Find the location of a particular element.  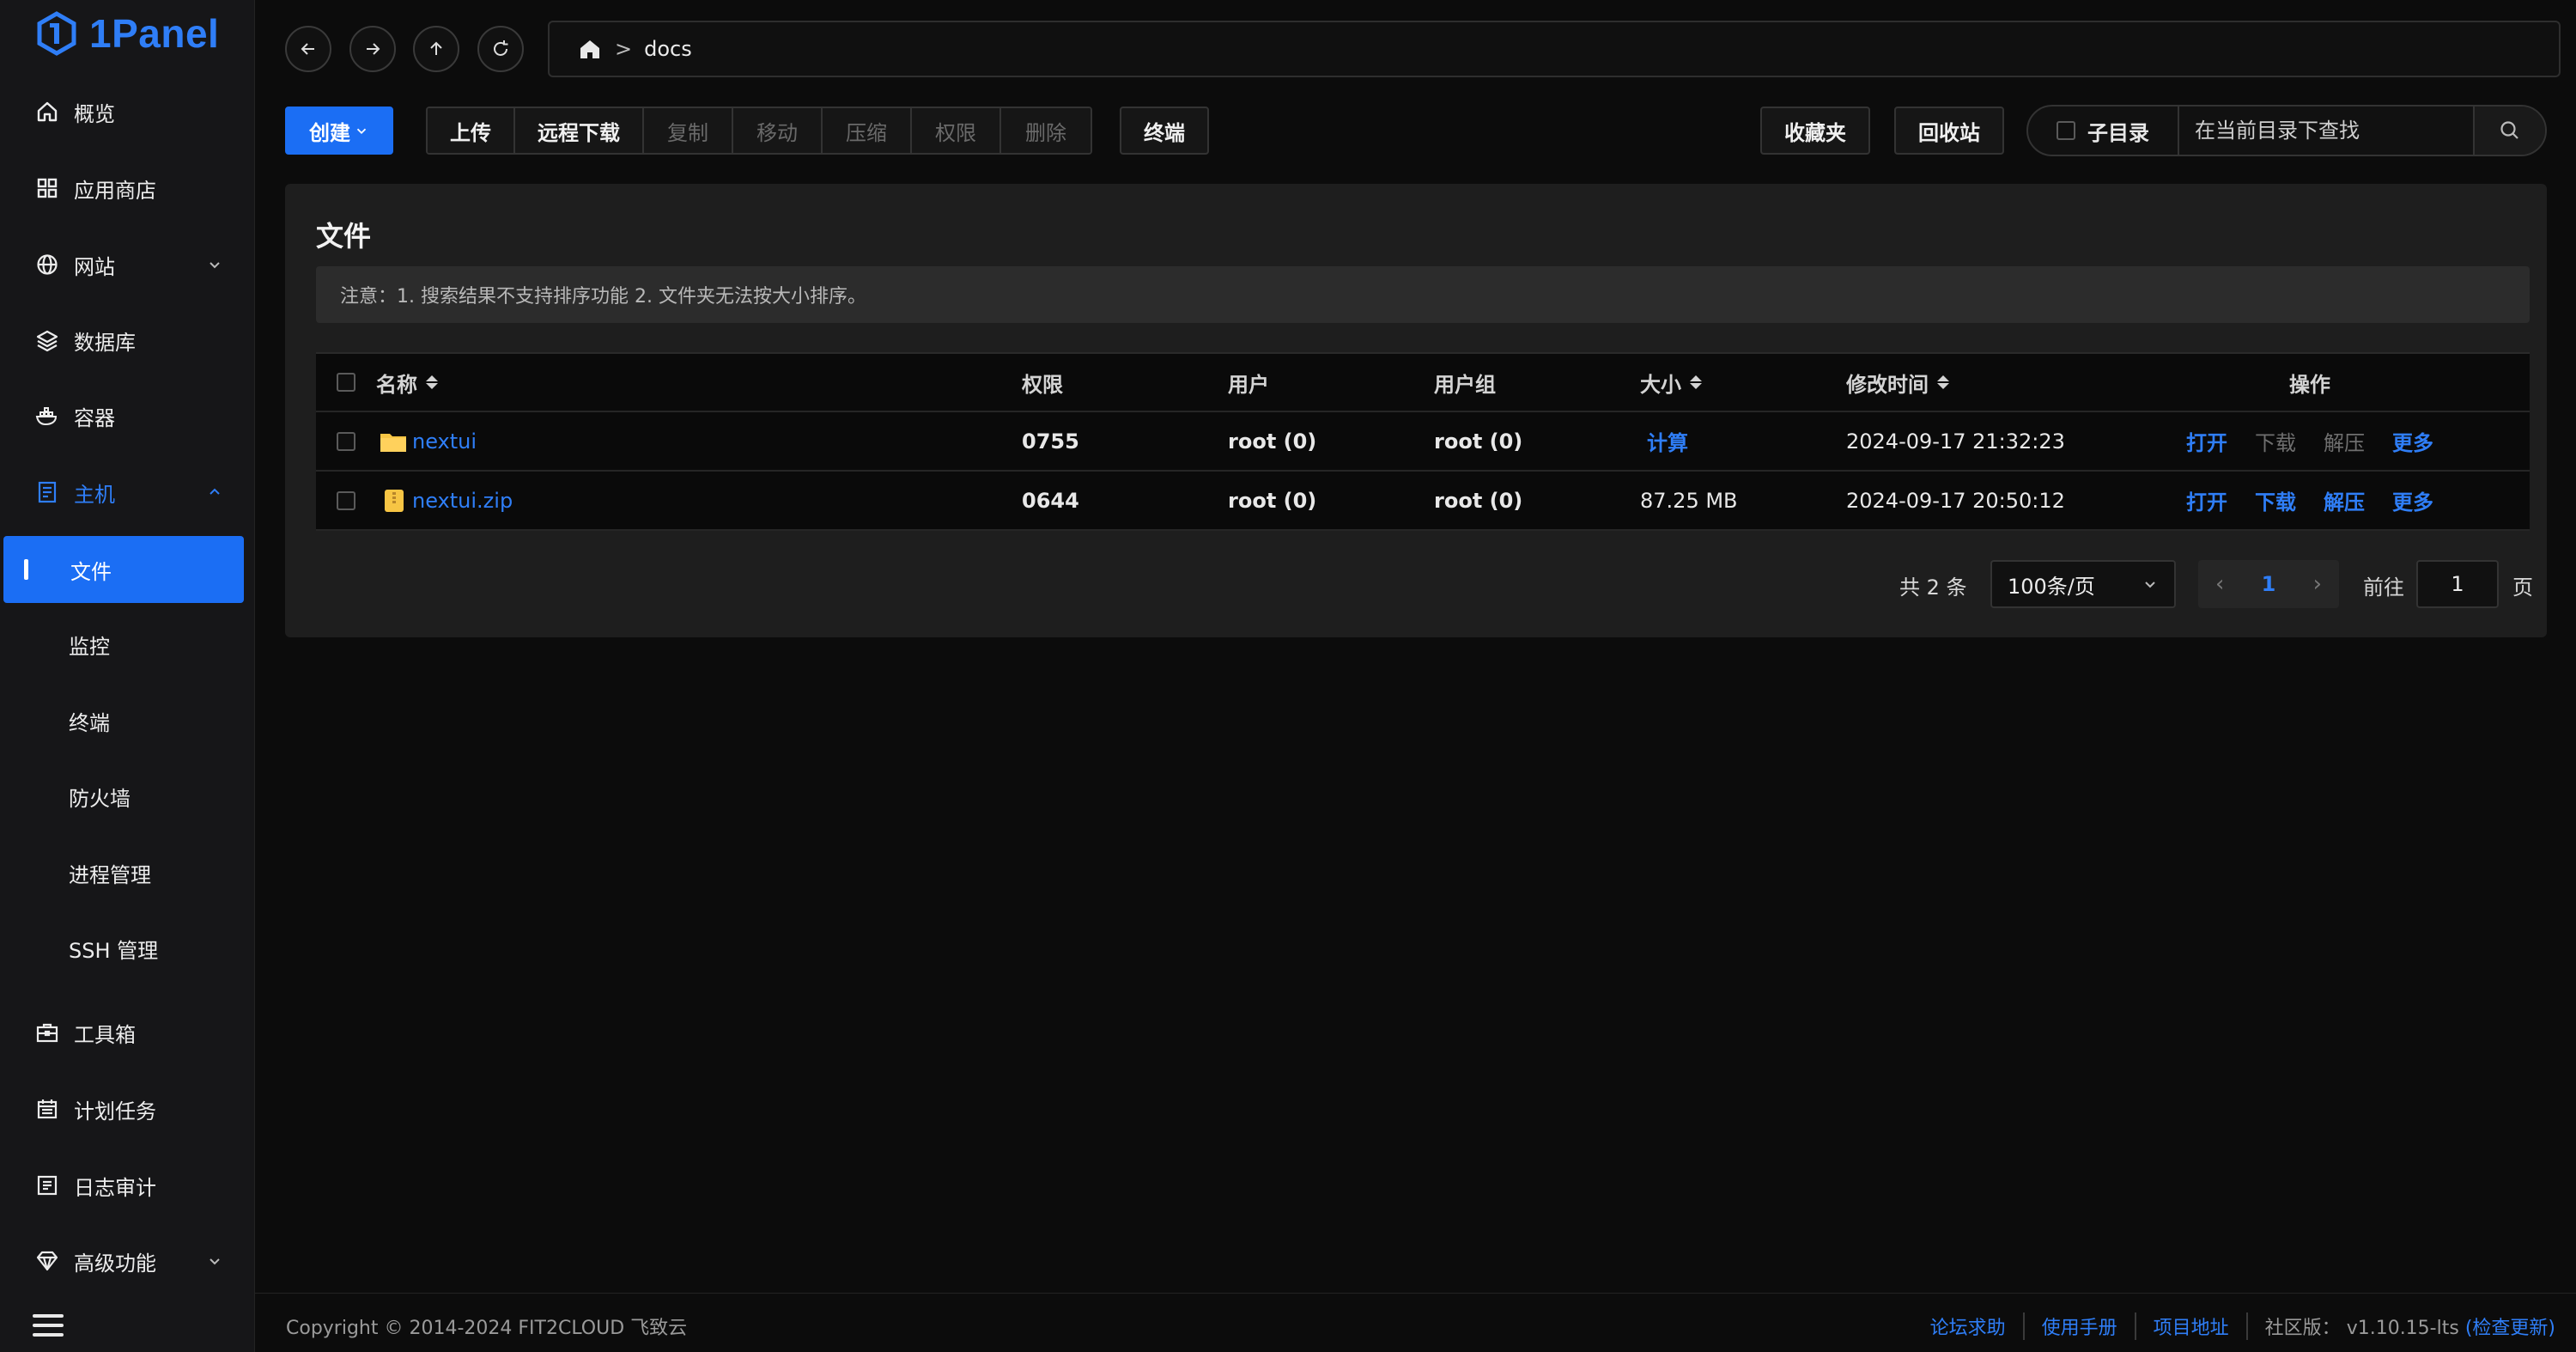

sidebar-item-toolbox: 工具箱 is located at coordinates (128, 1032).